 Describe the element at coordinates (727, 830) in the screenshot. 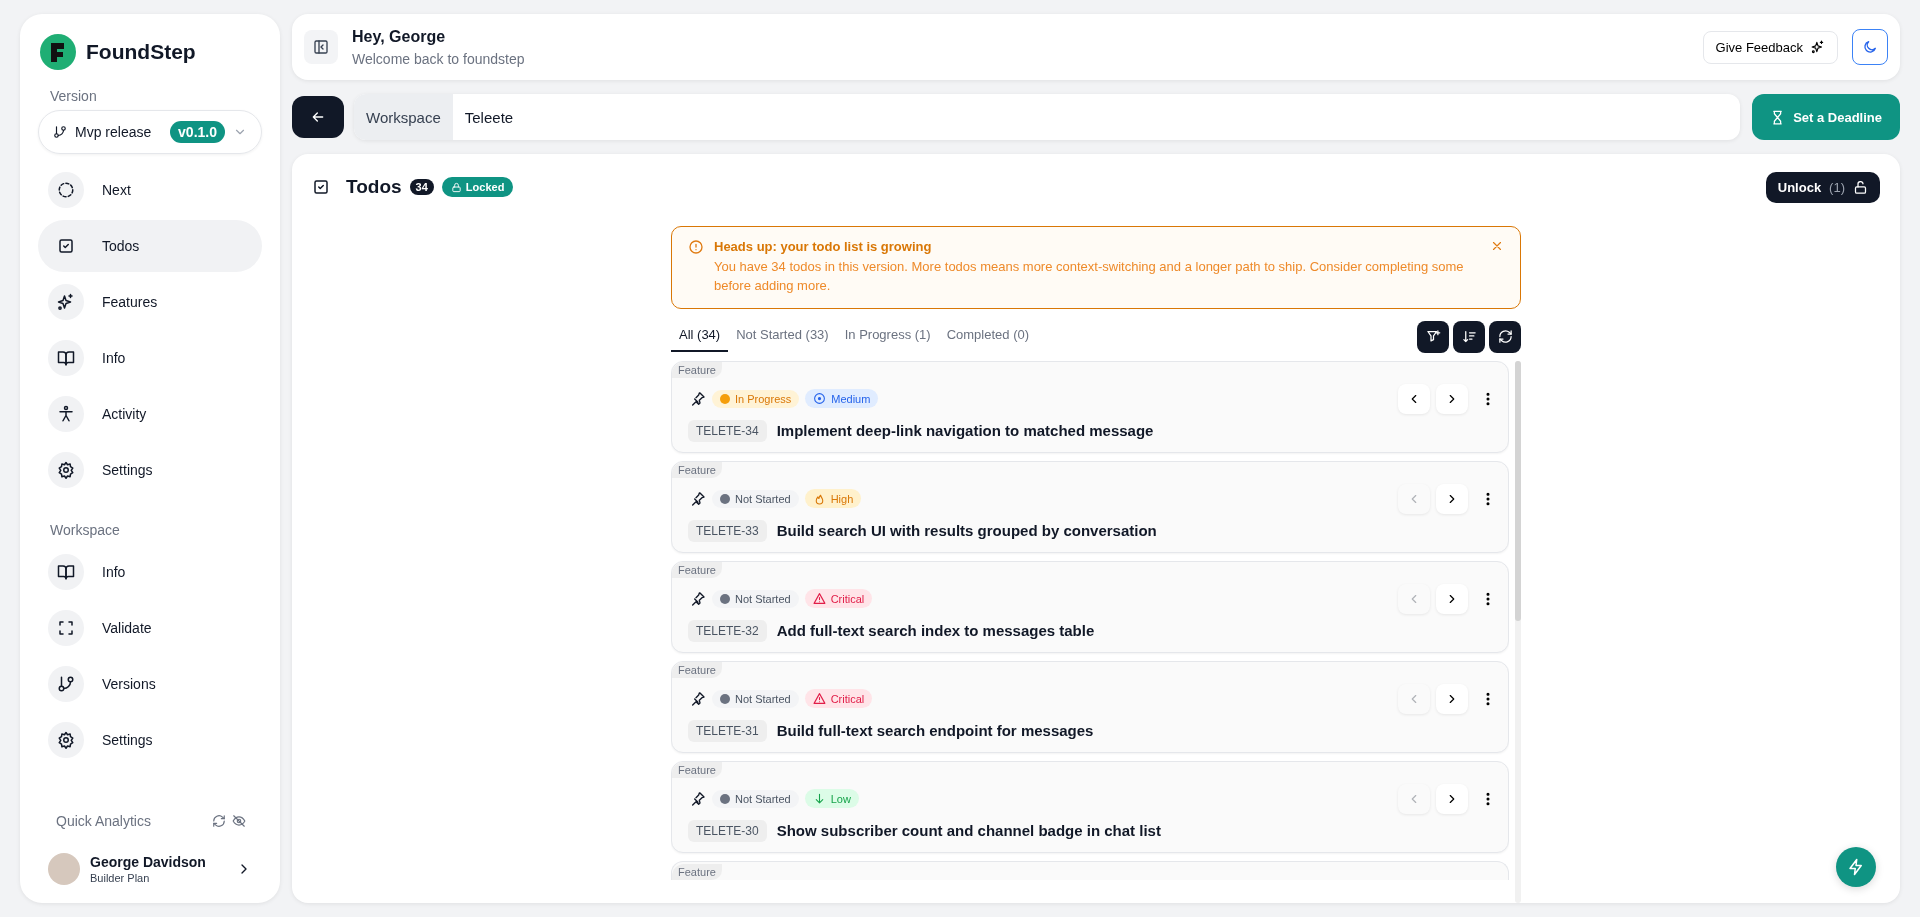

I see `todo-id: TELETE-30` at that location.